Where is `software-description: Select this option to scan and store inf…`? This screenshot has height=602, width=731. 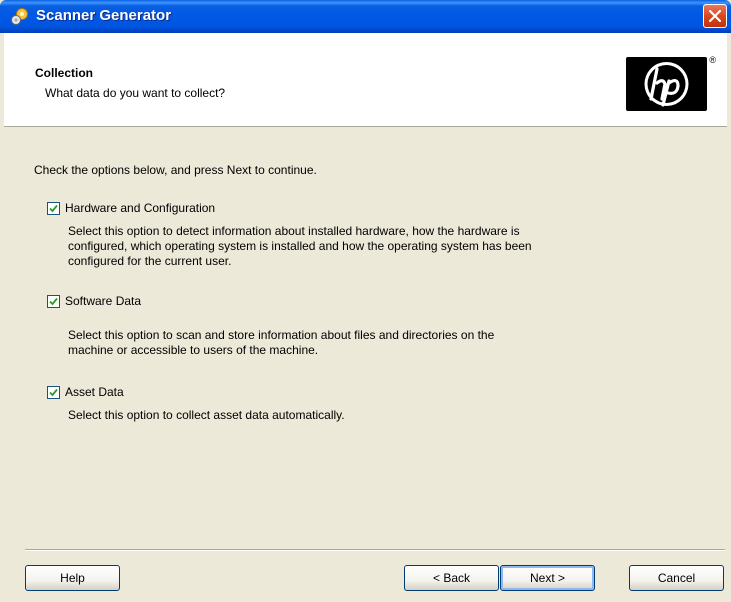 software-description: Select this option to scan and store inf… is located at coordinates (281, 342).